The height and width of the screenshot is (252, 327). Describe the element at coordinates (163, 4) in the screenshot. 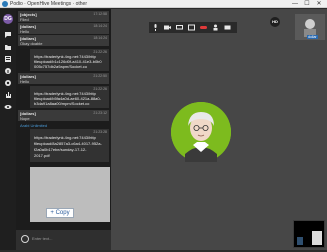

I see `title-bar: Podio · OpenHive Meetings · other — ☐ ✕` at that location.